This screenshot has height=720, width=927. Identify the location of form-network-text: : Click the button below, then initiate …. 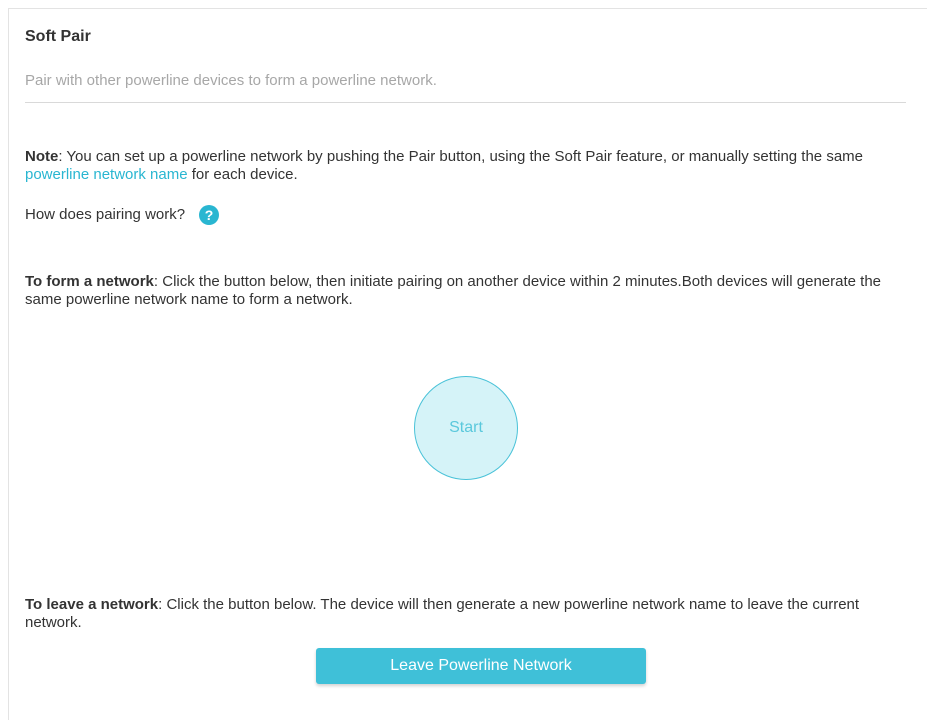
(453, 290).